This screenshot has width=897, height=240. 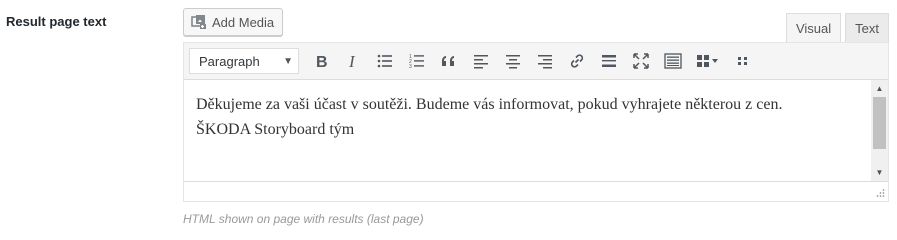 I want to click on bold-icon: B, so click(x=322, y=62).